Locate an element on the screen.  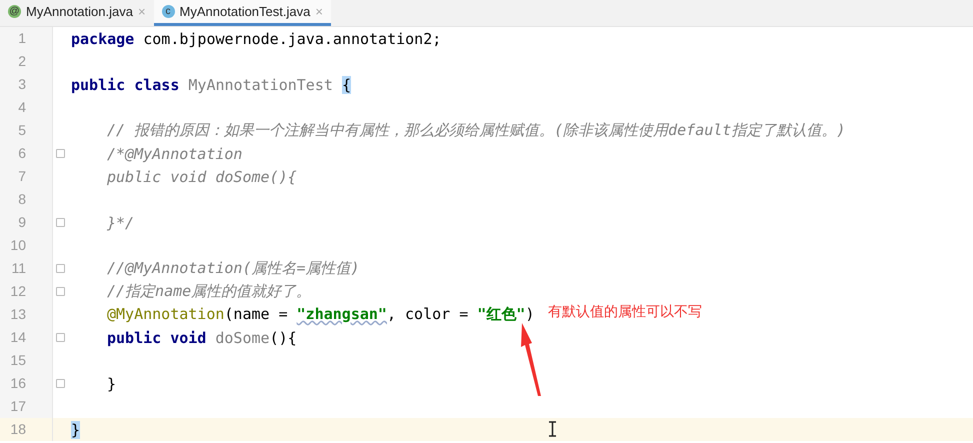
code-text: } is located at coordinates (111, 383).